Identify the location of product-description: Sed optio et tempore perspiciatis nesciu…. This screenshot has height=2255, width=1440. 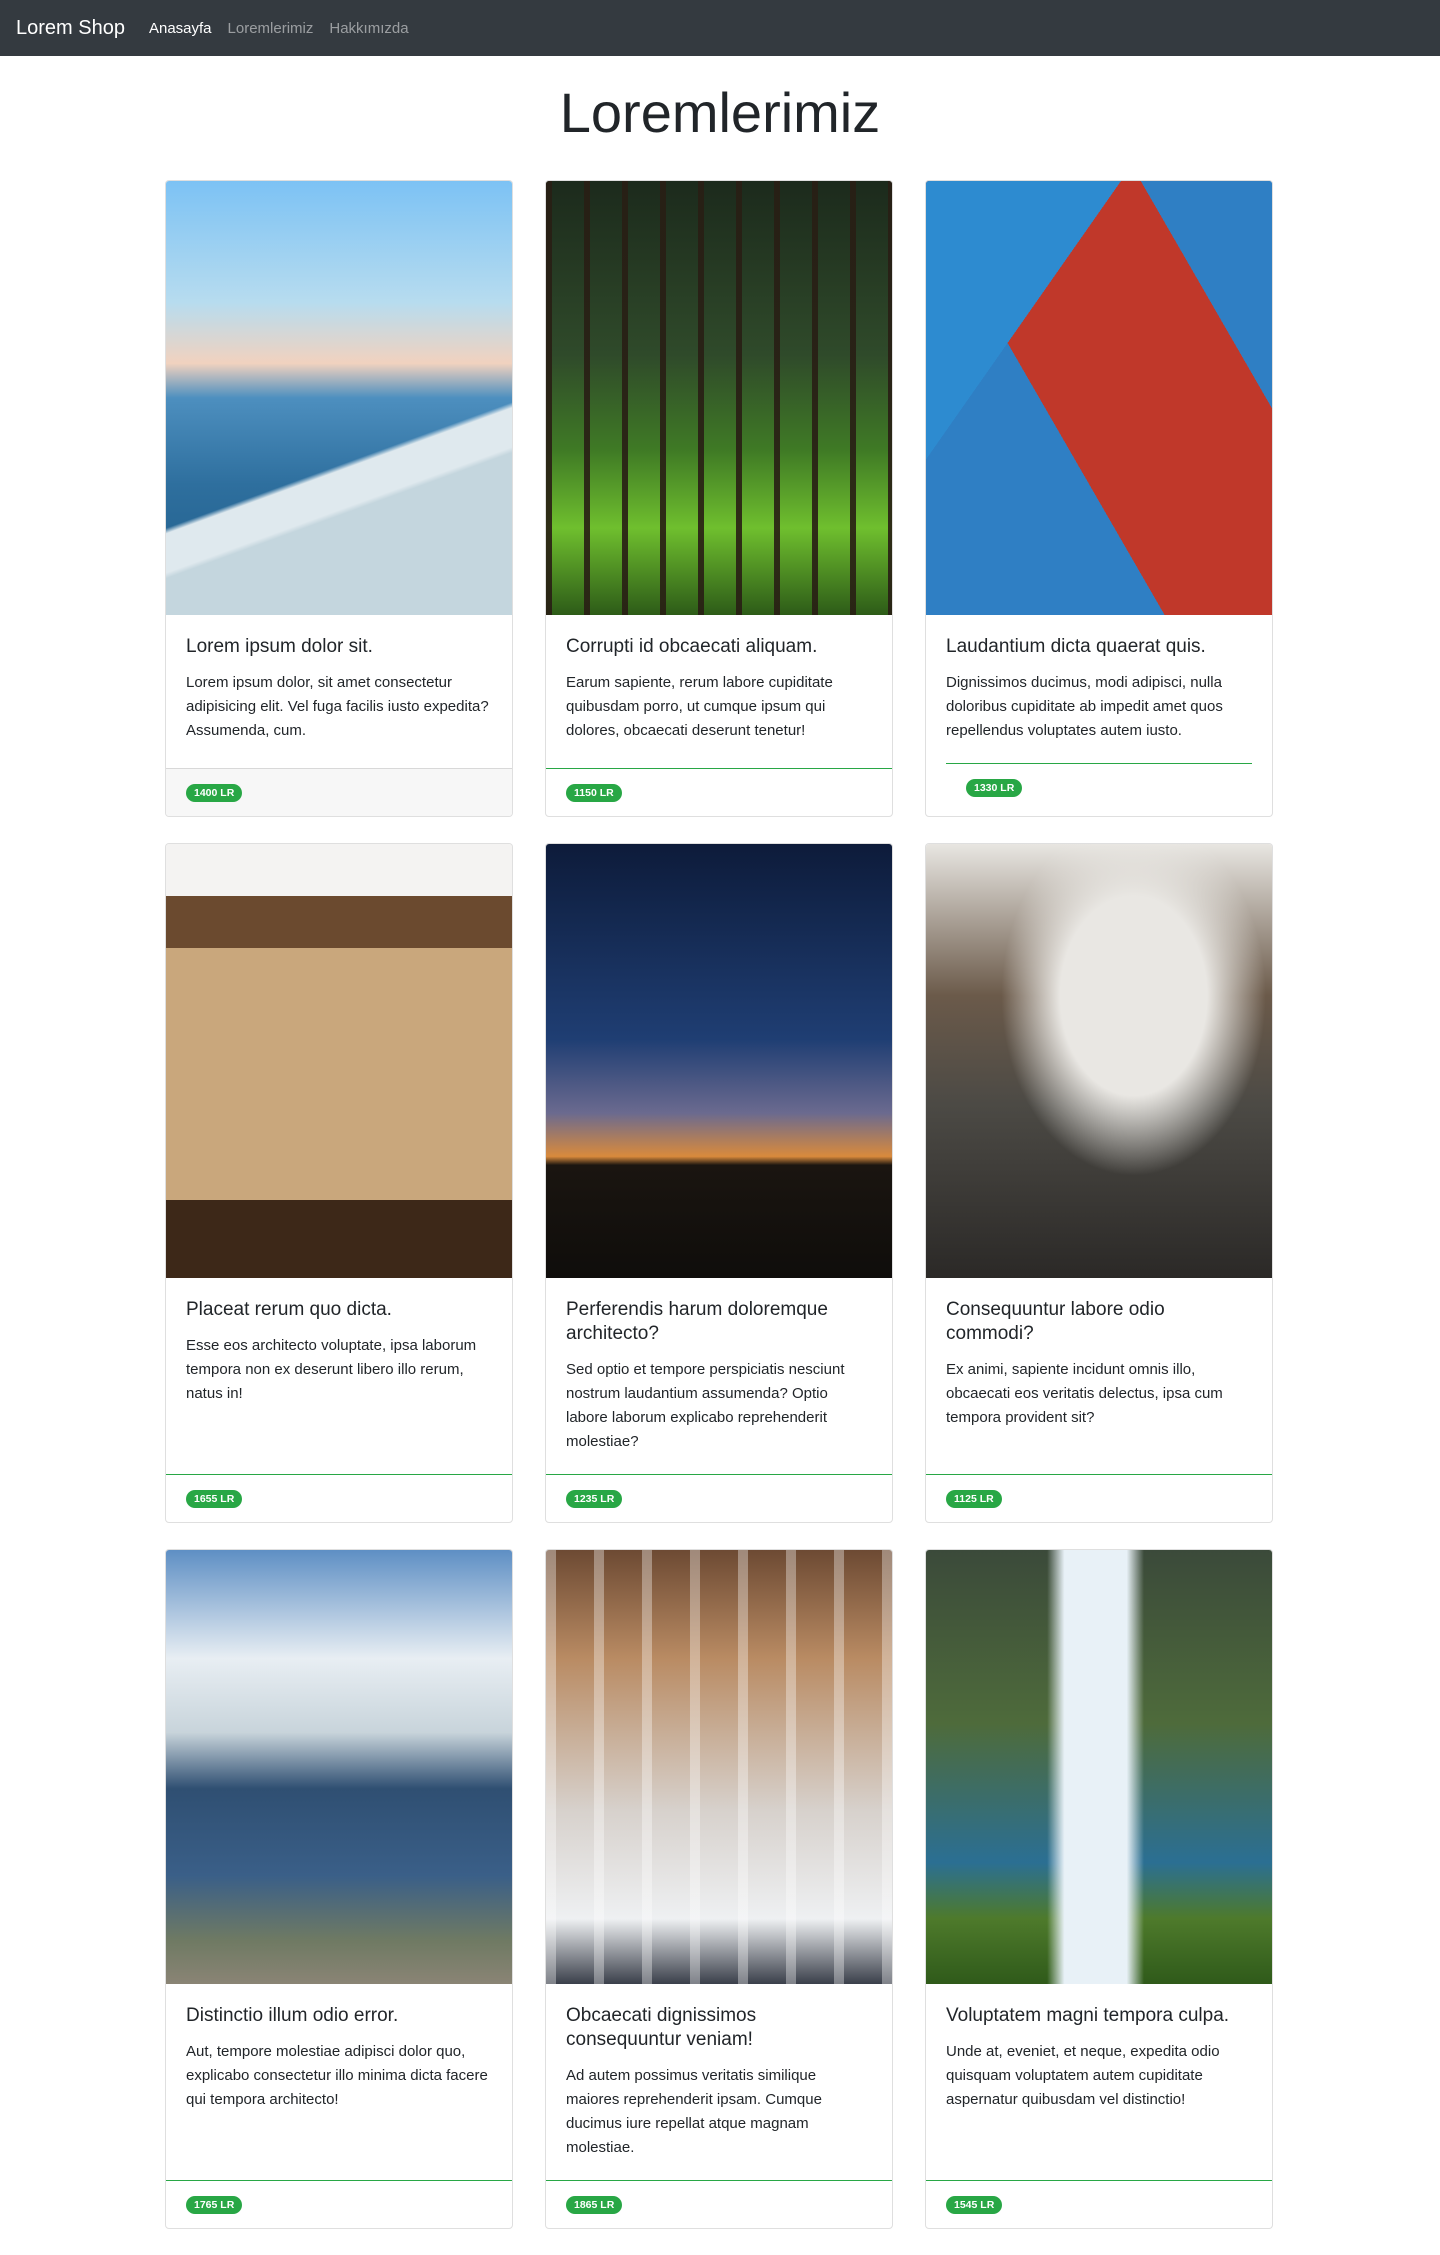
(705, 1405).